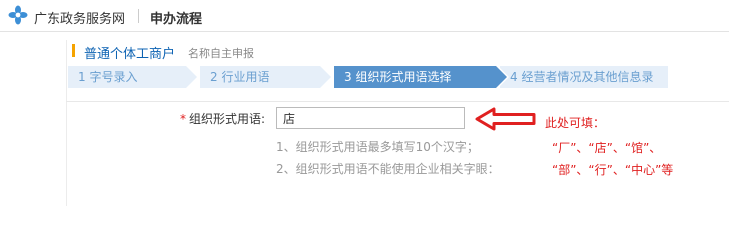 Image resolution: width=729 pixels, height=240 pixels. What do you see at coordinates (364, 16) in the screenshot?
I see `top-bar: 广东政务服务网 申办流程` at bounding box center [364, 16].